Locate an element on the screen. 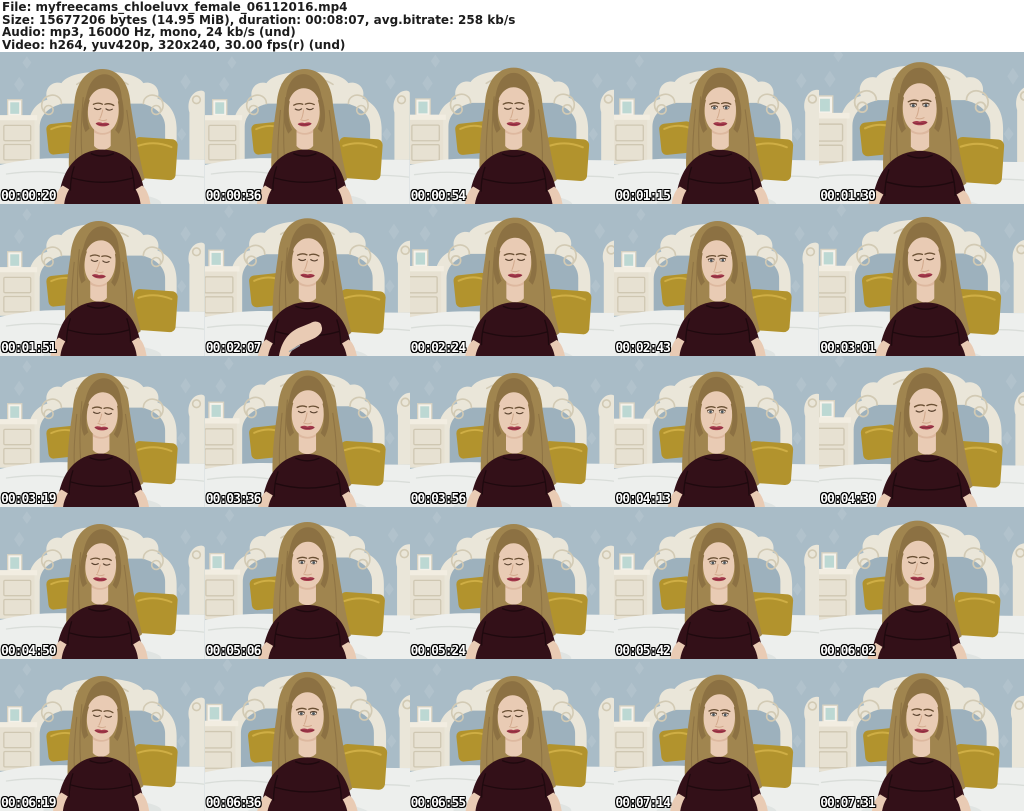  thumbnail: 00:02:24 is located at coordinates (512, 279).